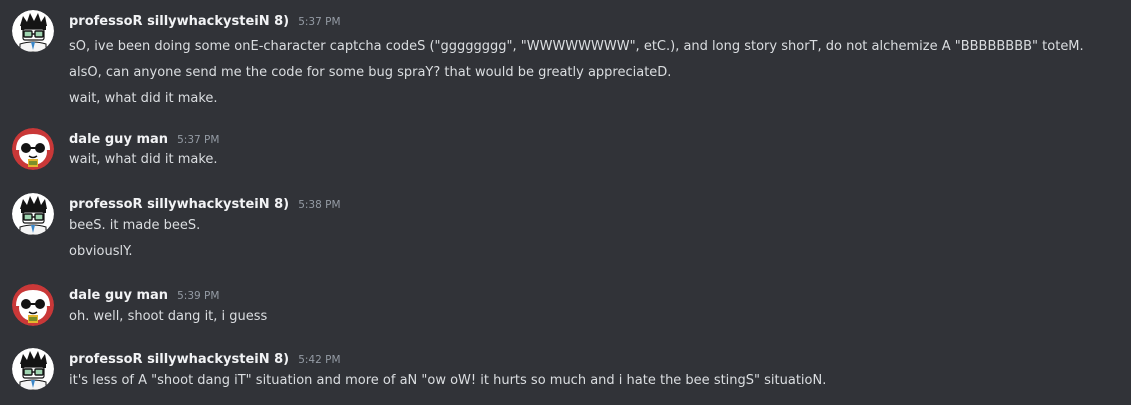 This screenshot has width=1131, height=405. I want to click on message-header: professoR sillywhackysteiN 8) 5:38 PM, so click(205, 204).